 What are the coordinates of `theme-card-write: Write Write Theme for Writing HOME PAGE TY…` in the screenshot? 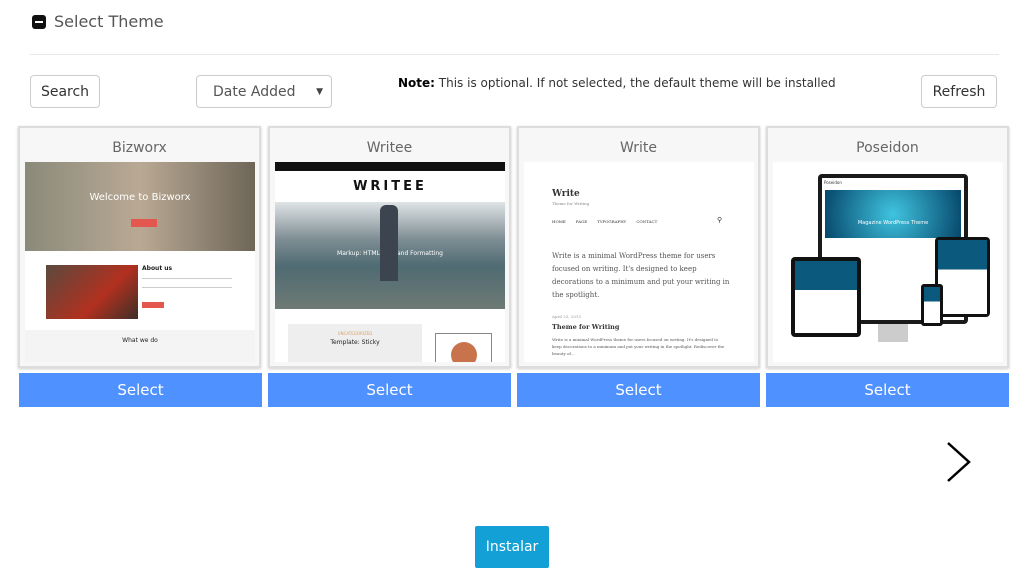 It's located at (638, 247).